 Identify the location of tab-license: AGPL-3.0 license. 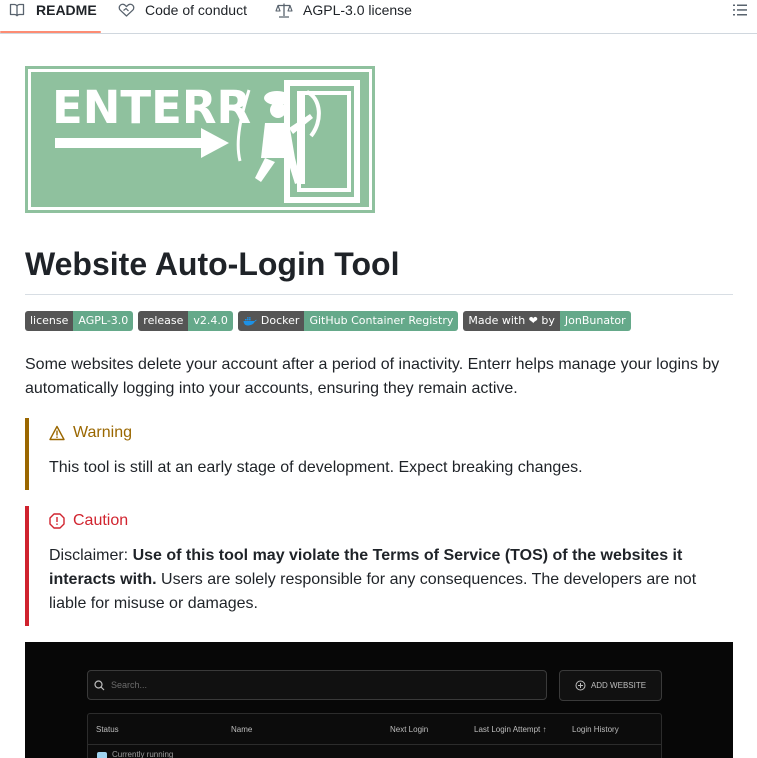
(343, 17).